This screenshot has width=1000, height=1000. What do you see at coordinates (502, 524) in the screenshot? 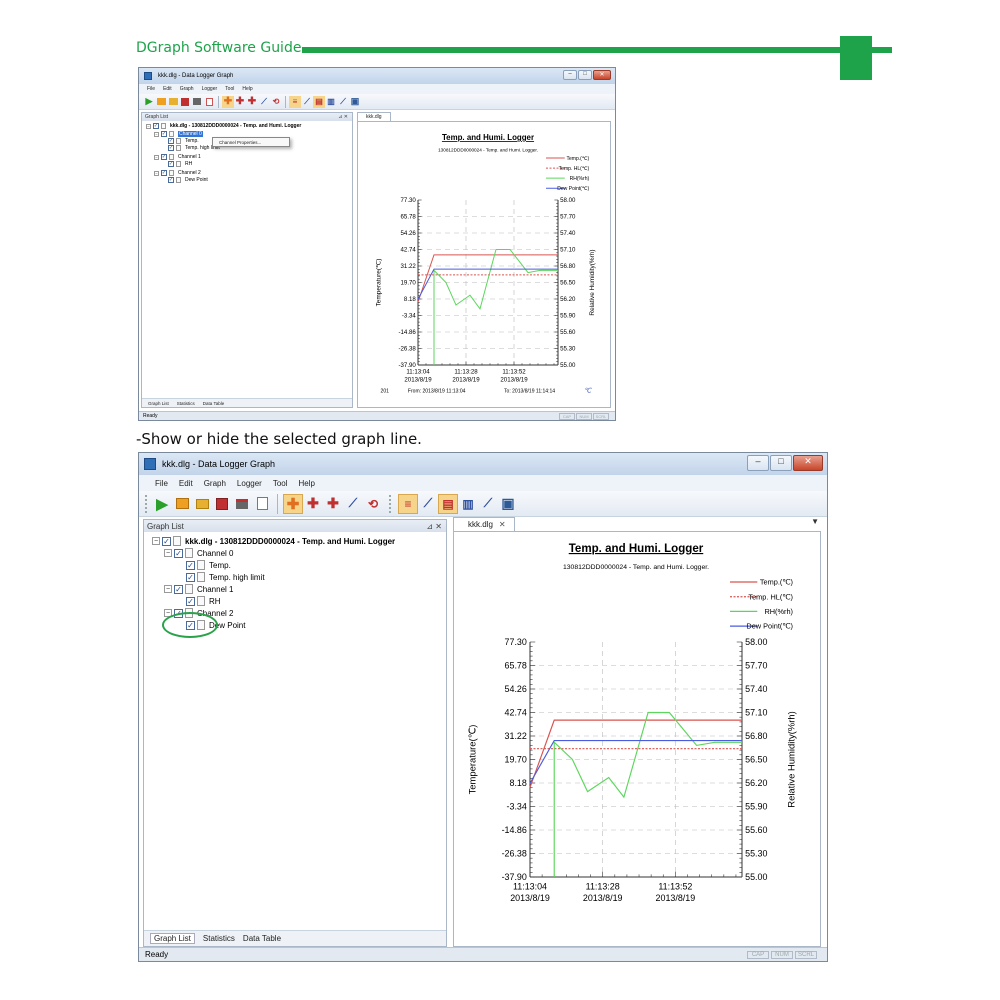
I see `close-tab-icon: ✕` at bounding box center [502, 524].